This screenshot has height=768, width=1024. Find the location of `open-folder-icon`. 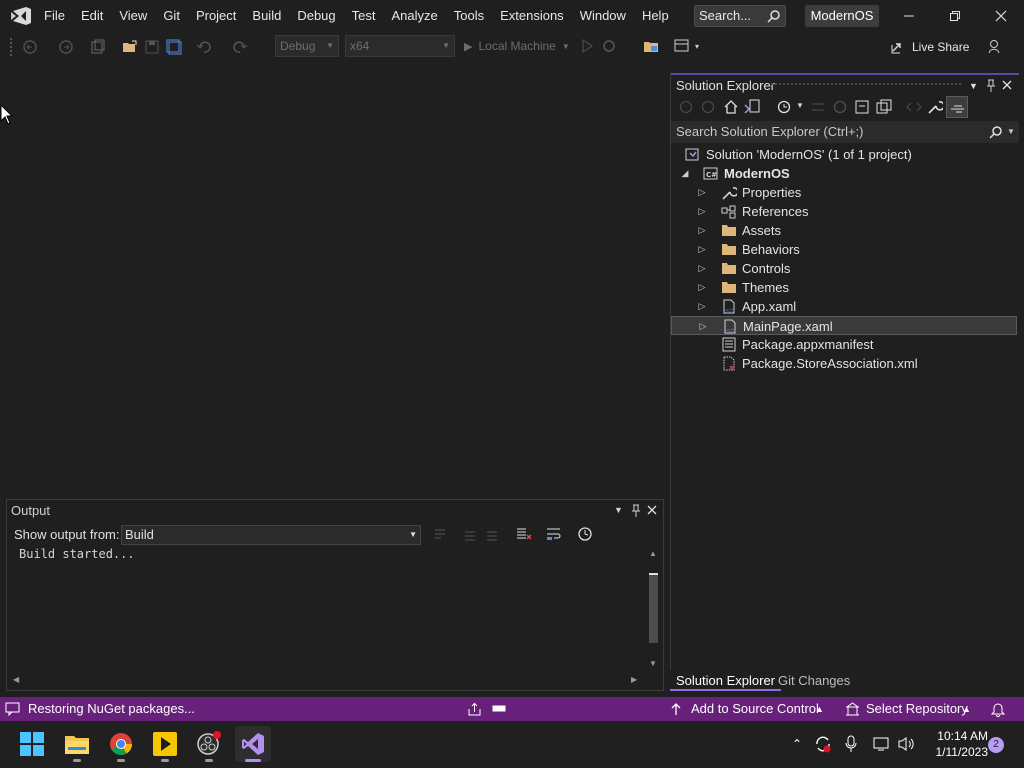

open-folder-icon is located at coordinates (130, 47).